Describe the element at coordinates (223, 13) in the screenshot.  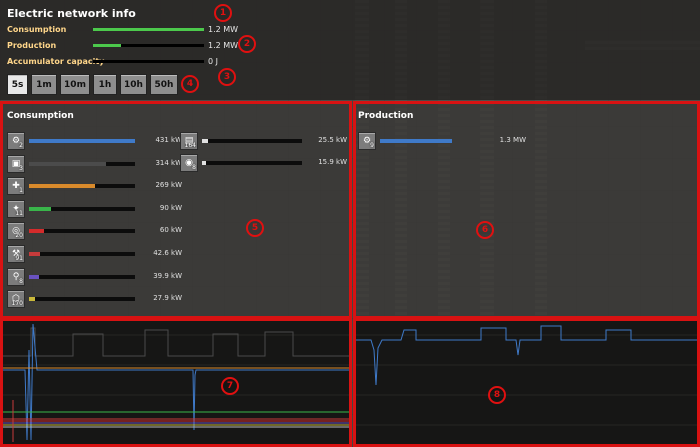
I see `annotation-marker-1: 1` at that location.